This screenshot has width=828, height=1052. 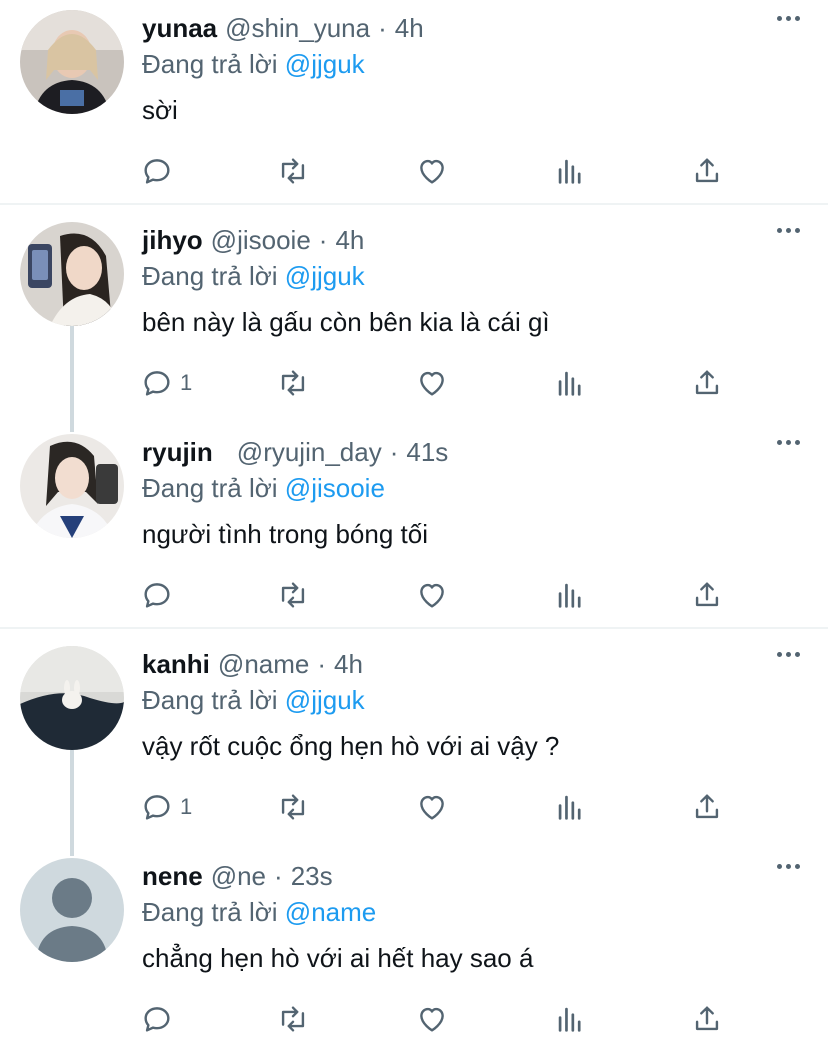 I want to click on handle: @name, so click(x=263, y=664).